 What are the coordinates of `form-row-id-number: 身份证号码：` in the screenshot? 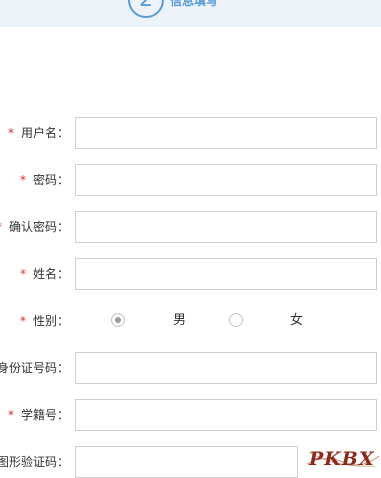 It's located at (190, 368).